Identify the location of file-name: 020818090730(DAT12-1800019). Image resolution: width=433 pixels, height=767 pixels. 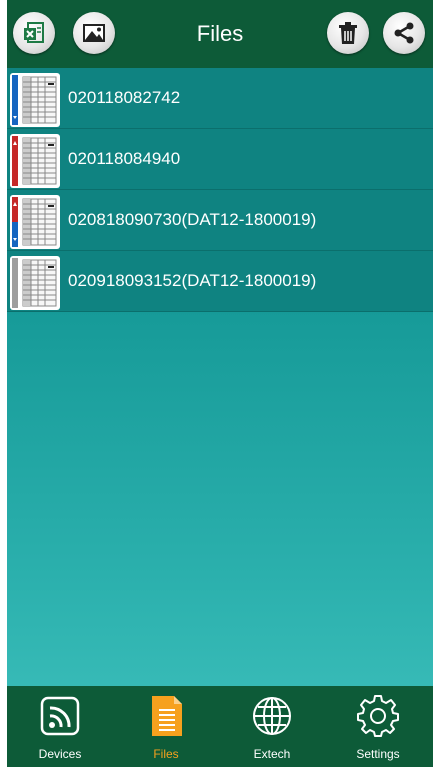
(192, 219).